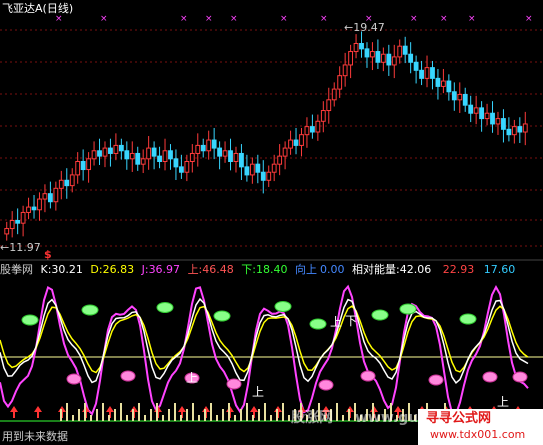  I want to click on low-price-label: ←11.97, so click(20, 247).